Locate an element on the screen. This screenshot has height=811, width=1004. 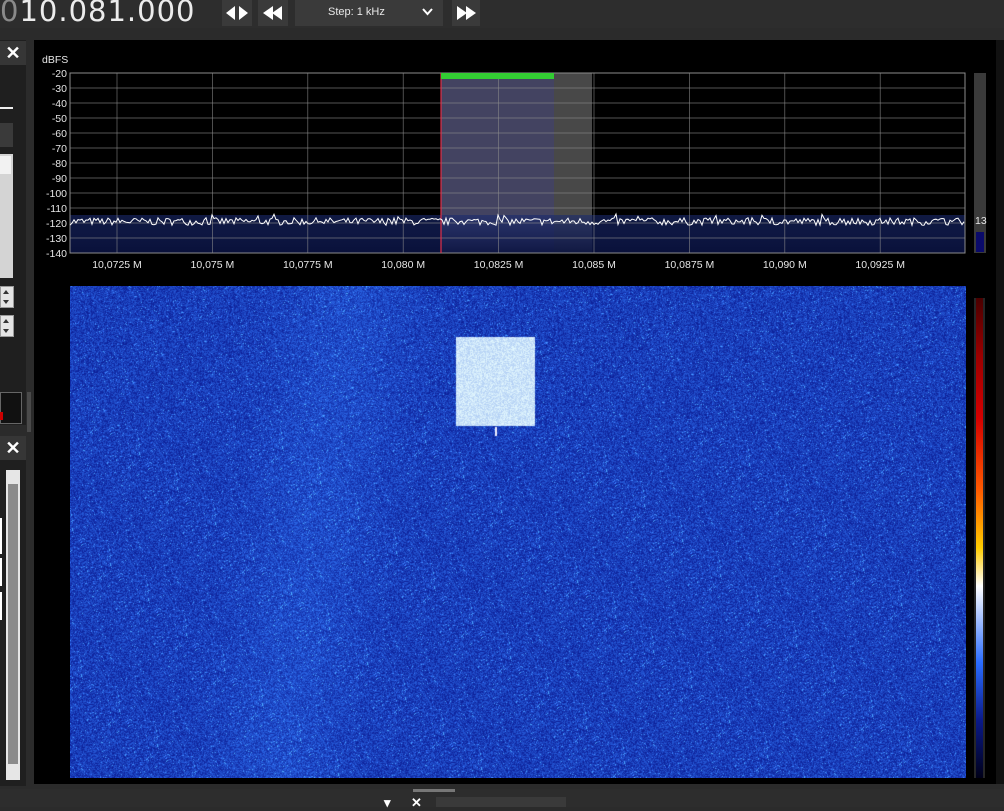
x-tick-label: 10,075 M is located at coordinates (213, 265).